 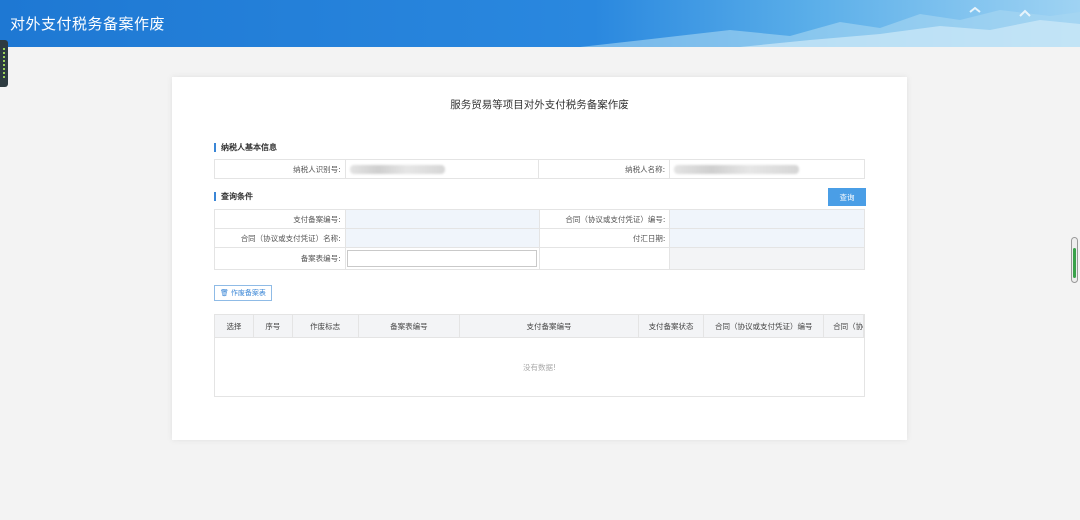 I want to click on record-form-no-input, so click(x=441, y=258).